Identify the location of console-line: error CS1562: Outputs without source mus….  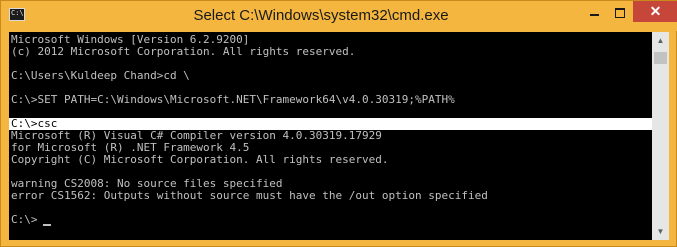
(249, 195).